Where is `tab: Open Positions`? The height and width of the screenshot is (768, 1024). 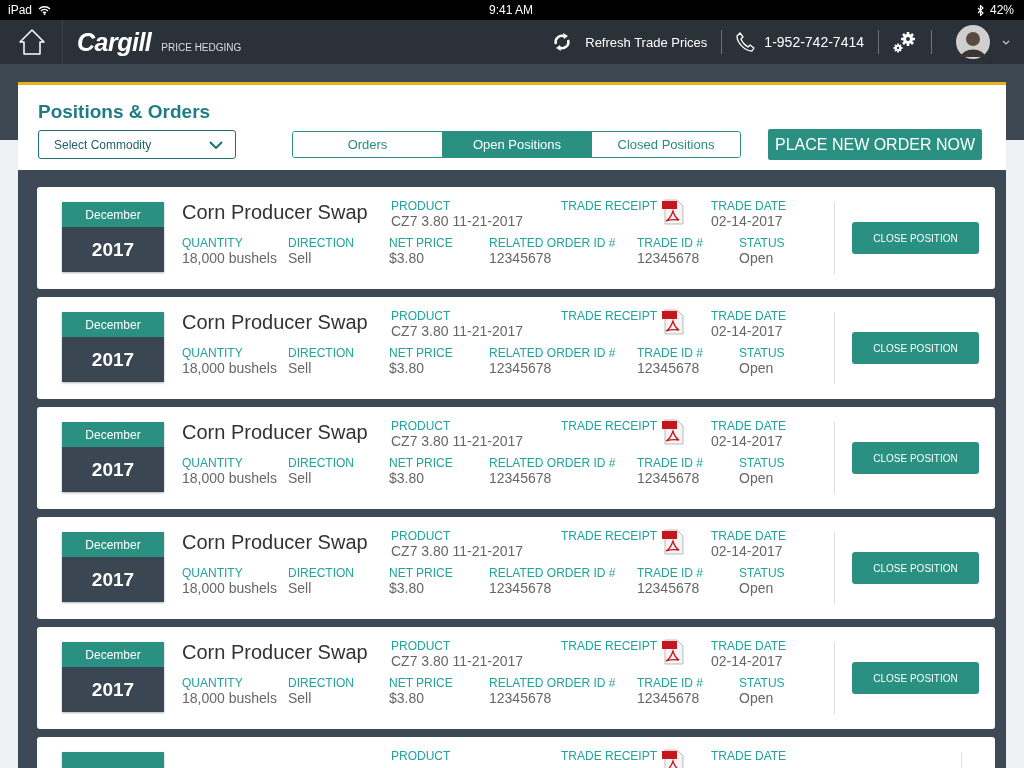
tab: Open Positions is located at coordinates (516, 144).